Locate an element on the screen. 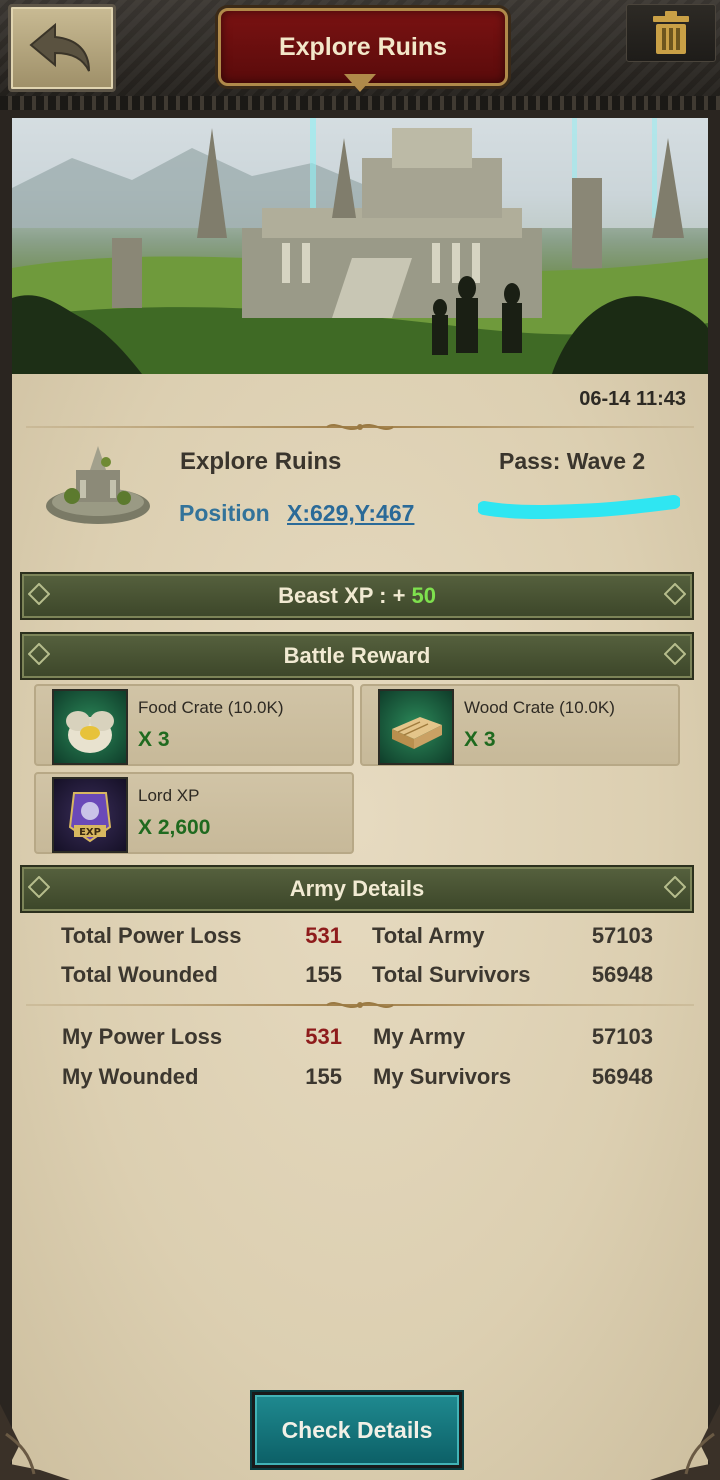  my-wounded-value: 155 is located at coordinates (323, 1076).